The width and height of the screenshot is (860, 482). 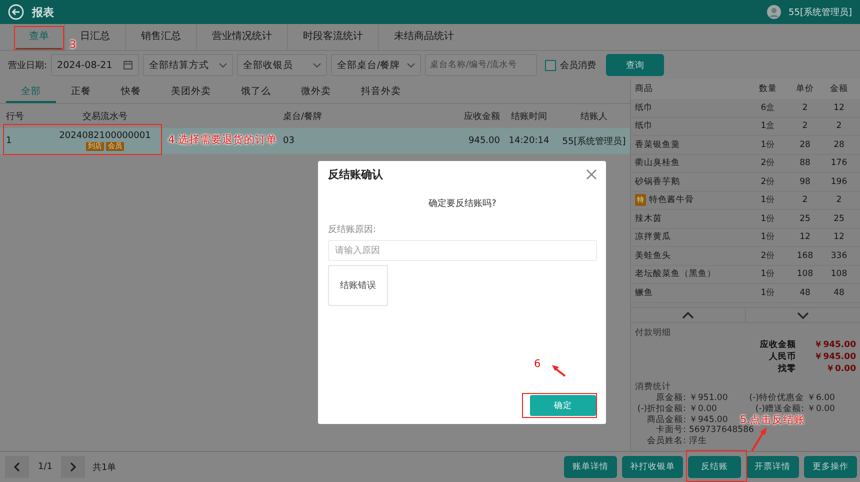 I want to click on table-cell: 砂锅香芋鹅, so click(x=657, y=182).